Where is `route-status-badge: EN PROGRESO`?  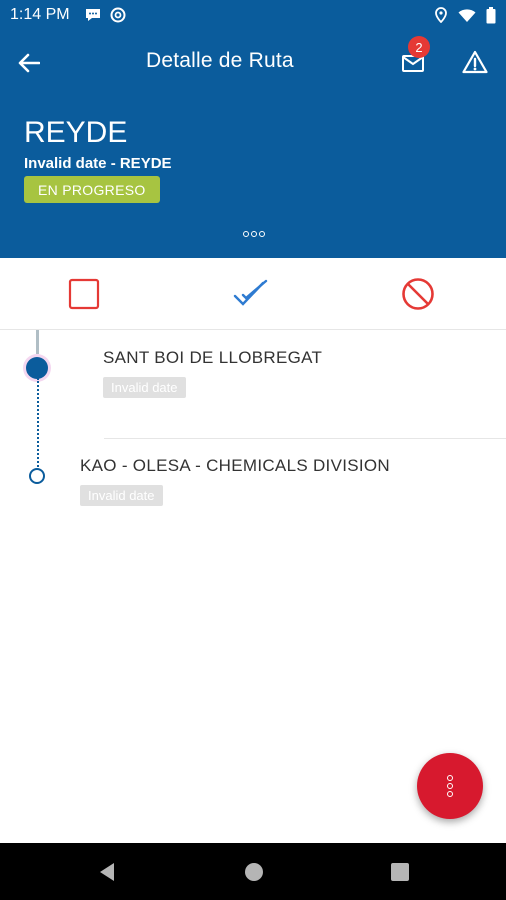 route-status-badge: EN PROGRESO is located at coordinates (92, 189).